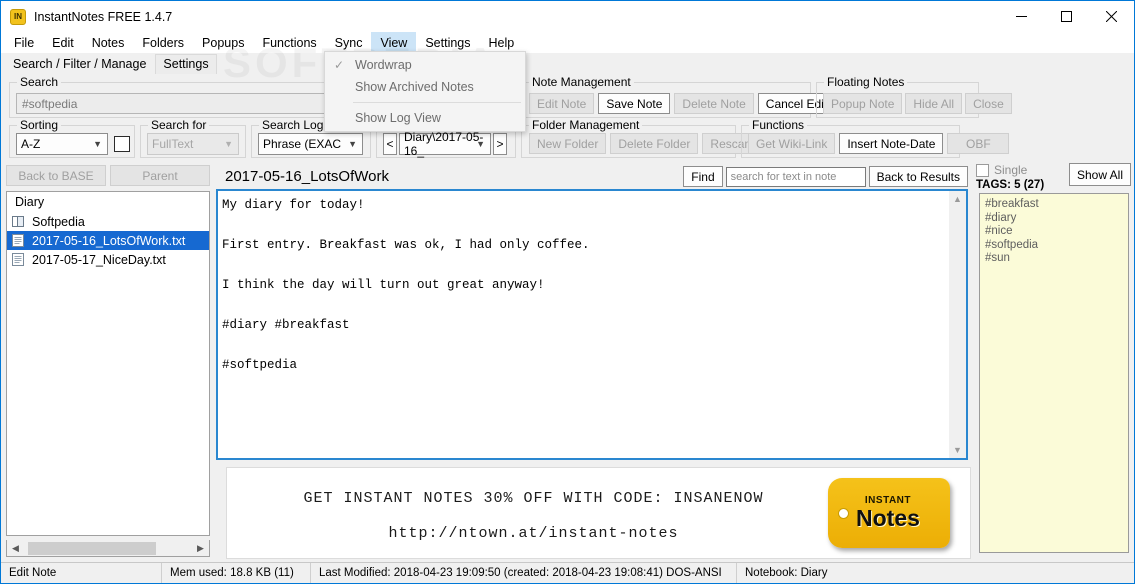 The height and width of the screenshot is (584, 1135). What do you see at coordinates (792, 143) in the screenshot?
I see `get-wiki-link-button: Get Wiki-Link` at bounding box center [792, 143].